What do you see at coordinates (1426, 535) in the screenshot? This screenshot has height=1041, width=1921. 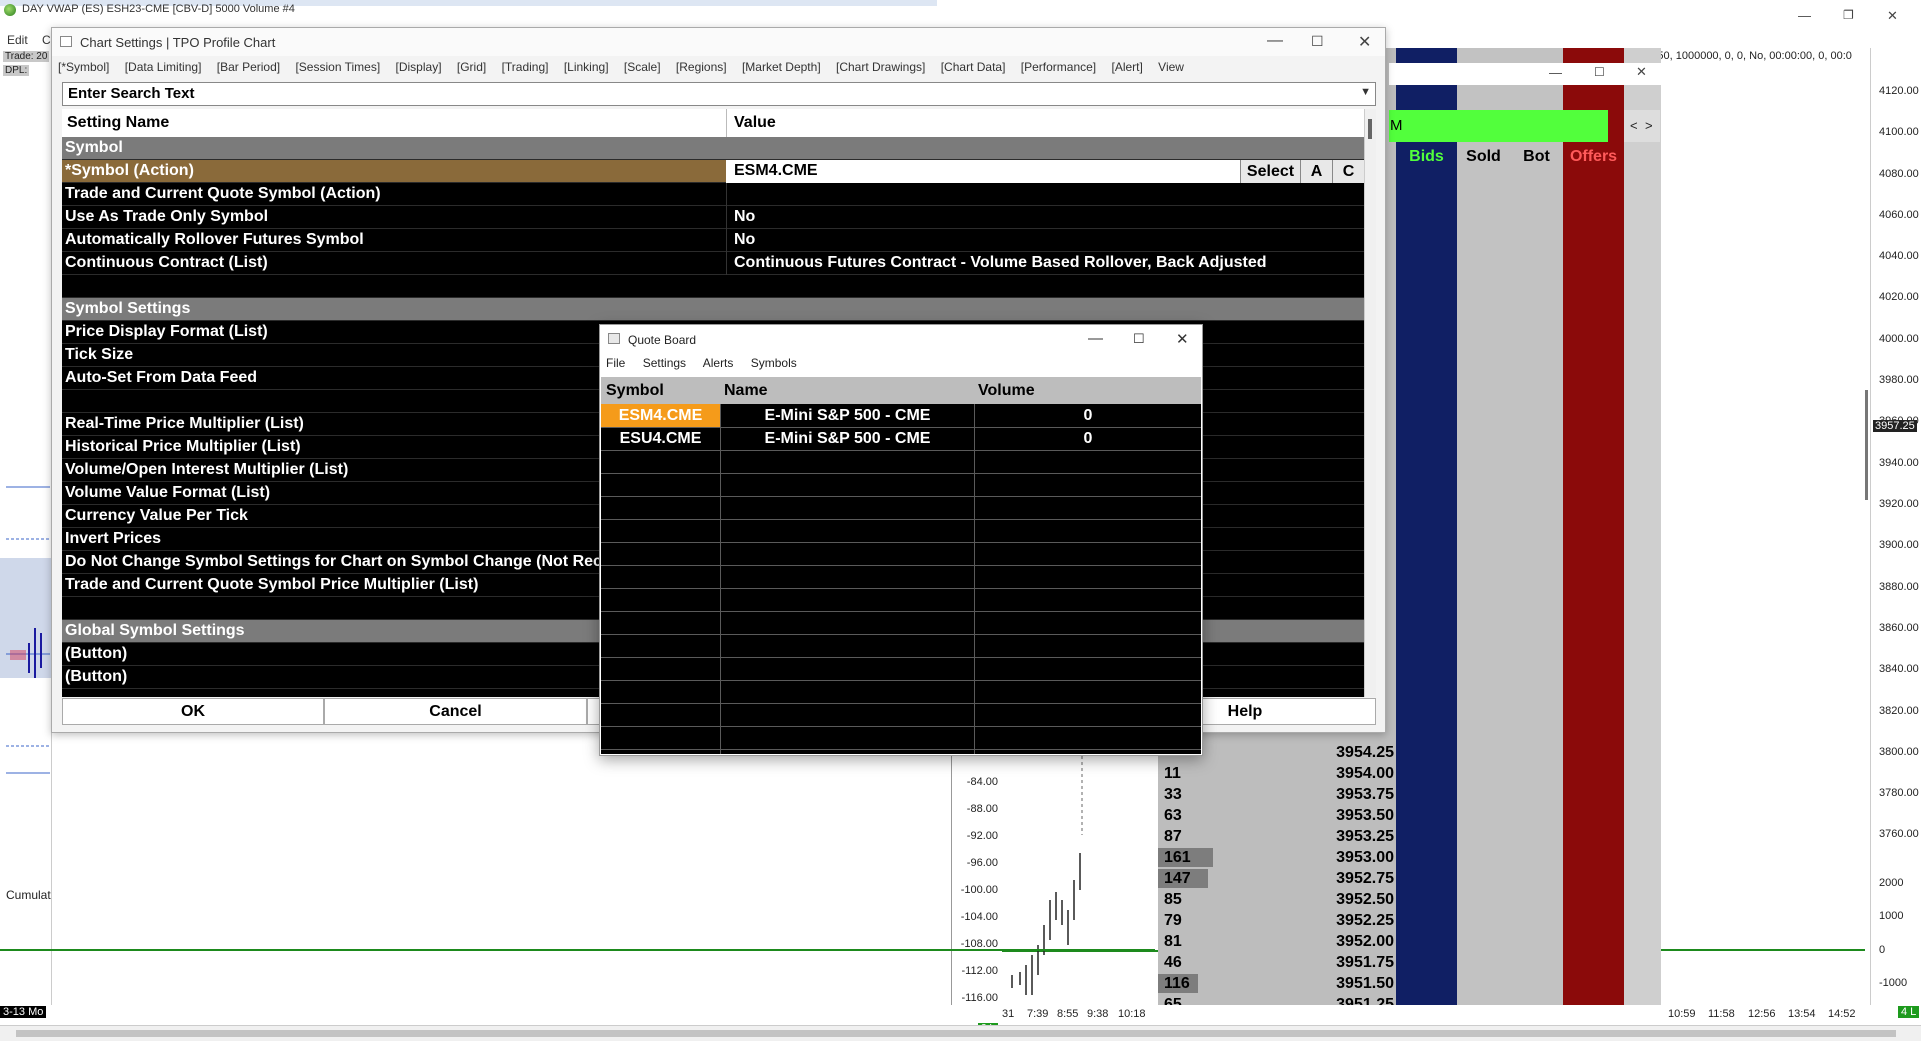 I see `bids-column` at bounding box center [1426, 535].